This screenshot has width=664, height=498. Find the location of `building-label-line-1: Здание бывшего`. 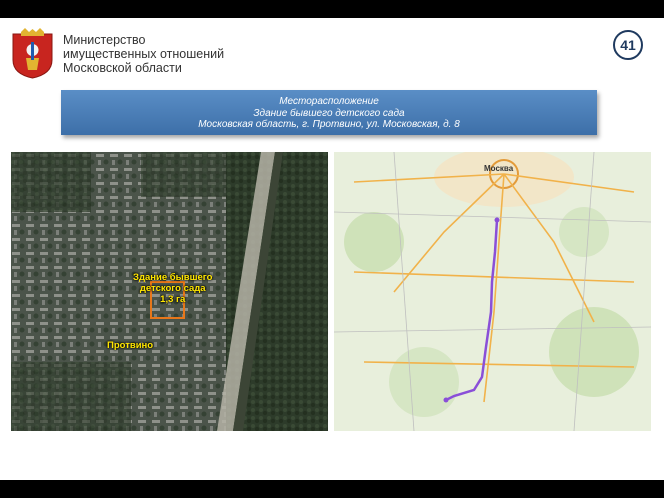

building-label-line-1: Здание бывшего is located at coordinates (173, 277).